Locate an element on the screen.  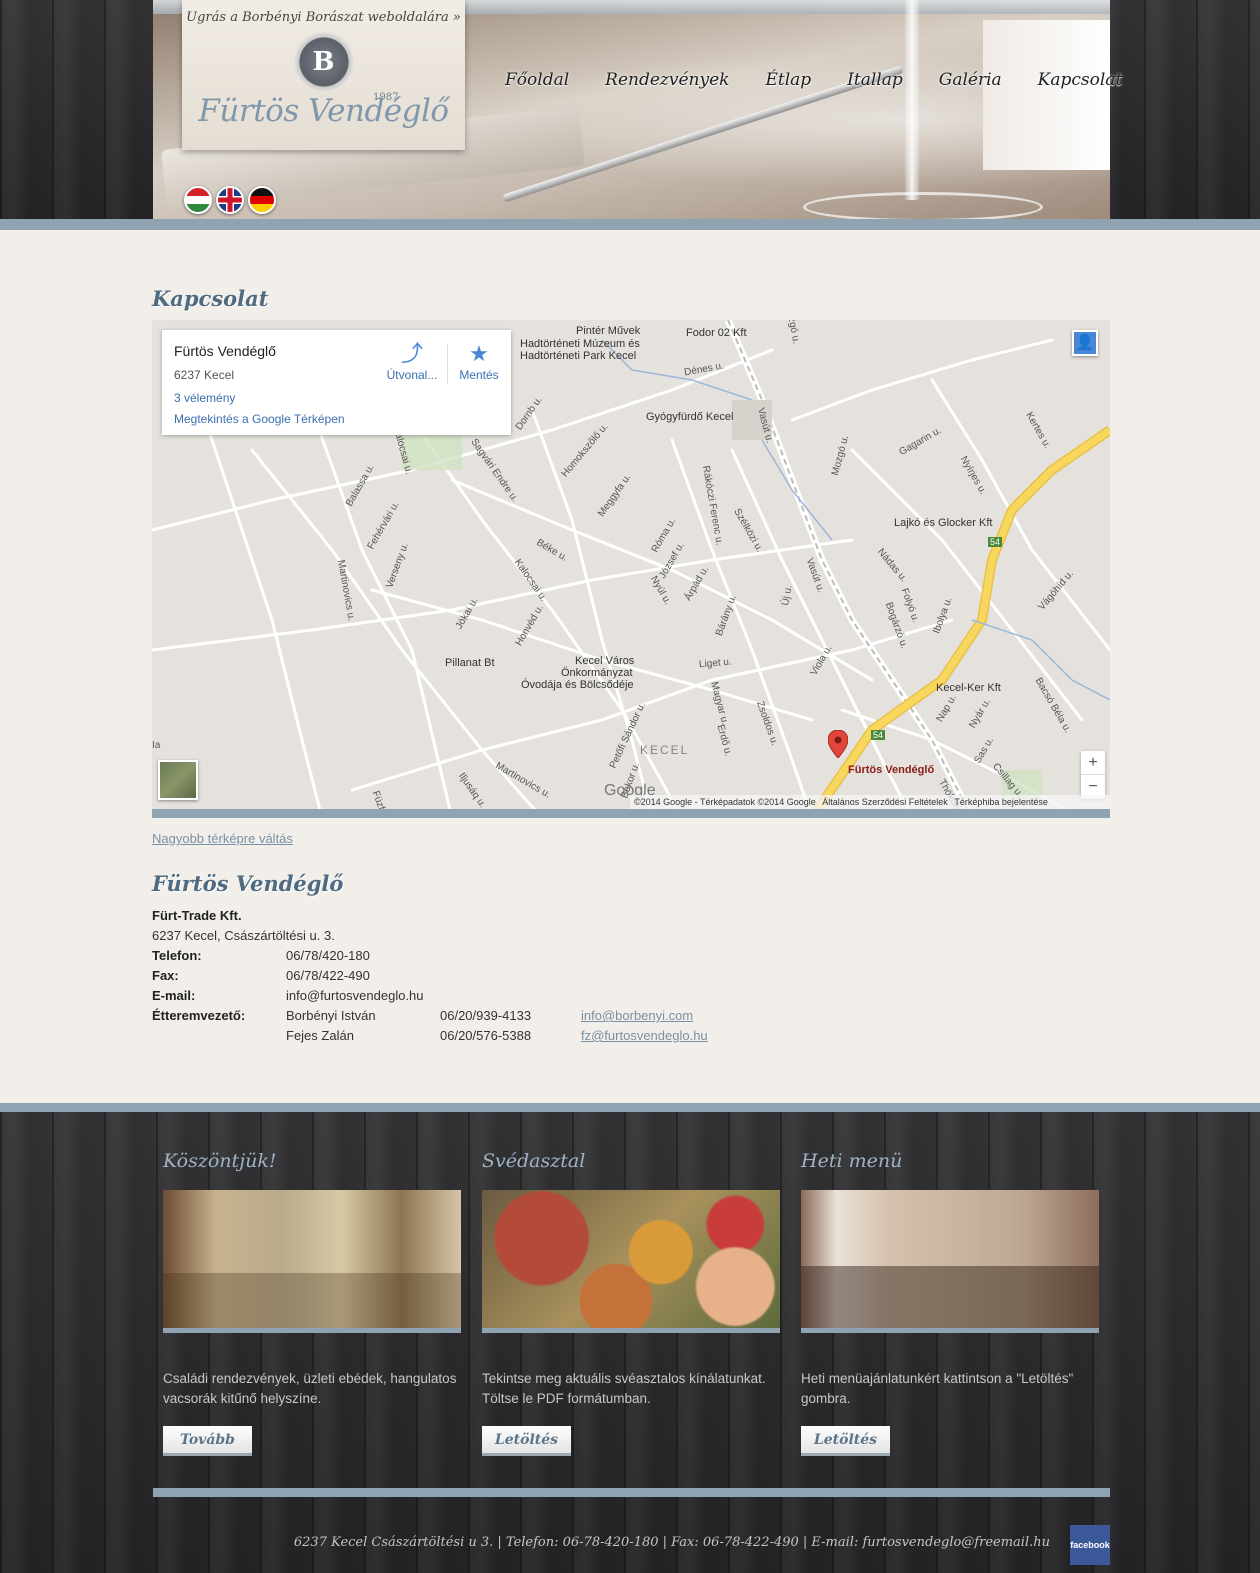
logo-year: 1987 is located at coordinates (386, 97).